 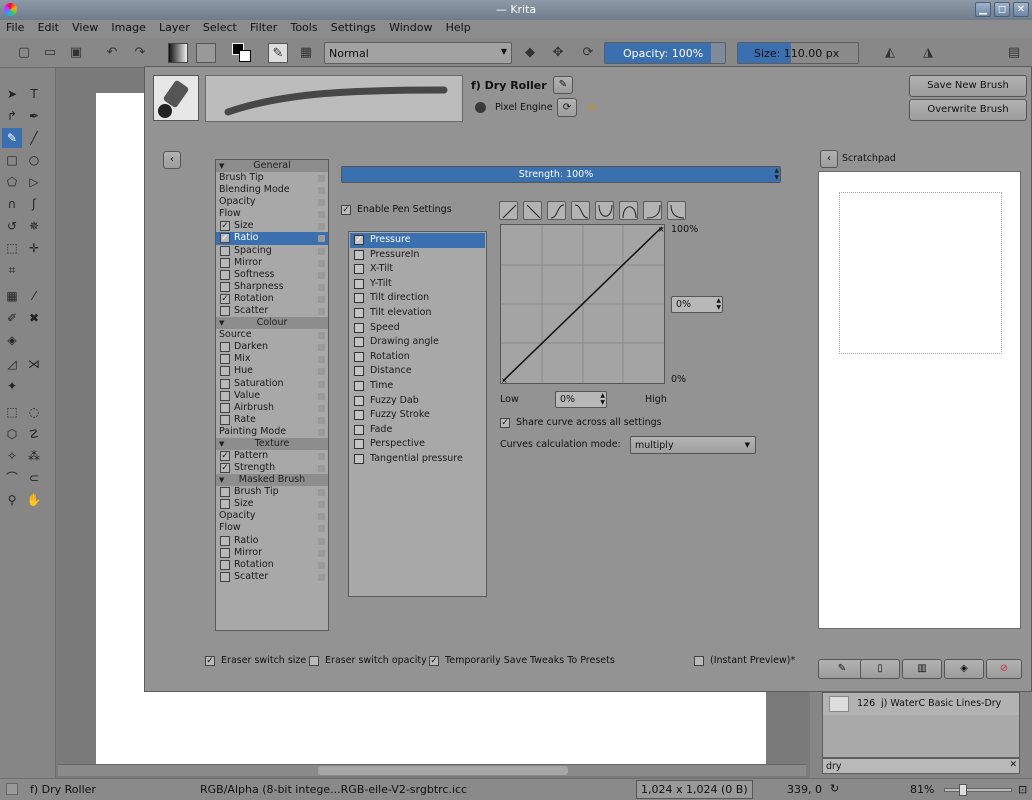 I want to click on list-item: ✓ Strength, so click(x=272, y=468).